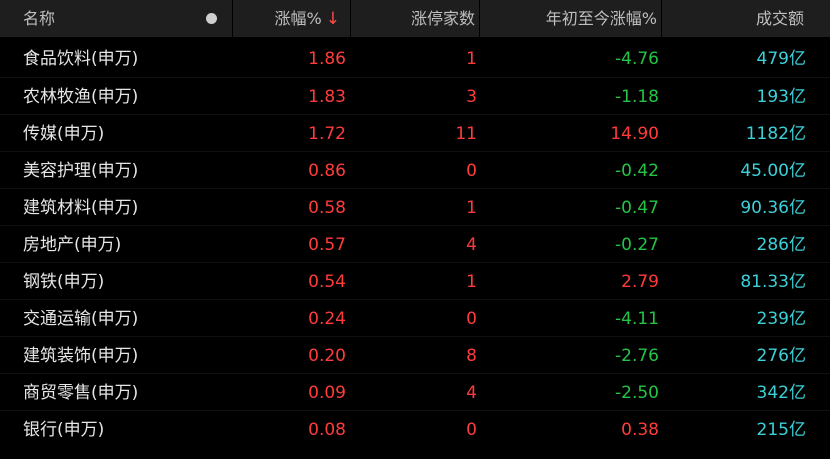 Image resolution: width=830 pixels, height=459 pixels. What do you see at coordinates (781, 59) in the screenshot?
I see `row-volume: 479亿` at bounding box center [781, 59].